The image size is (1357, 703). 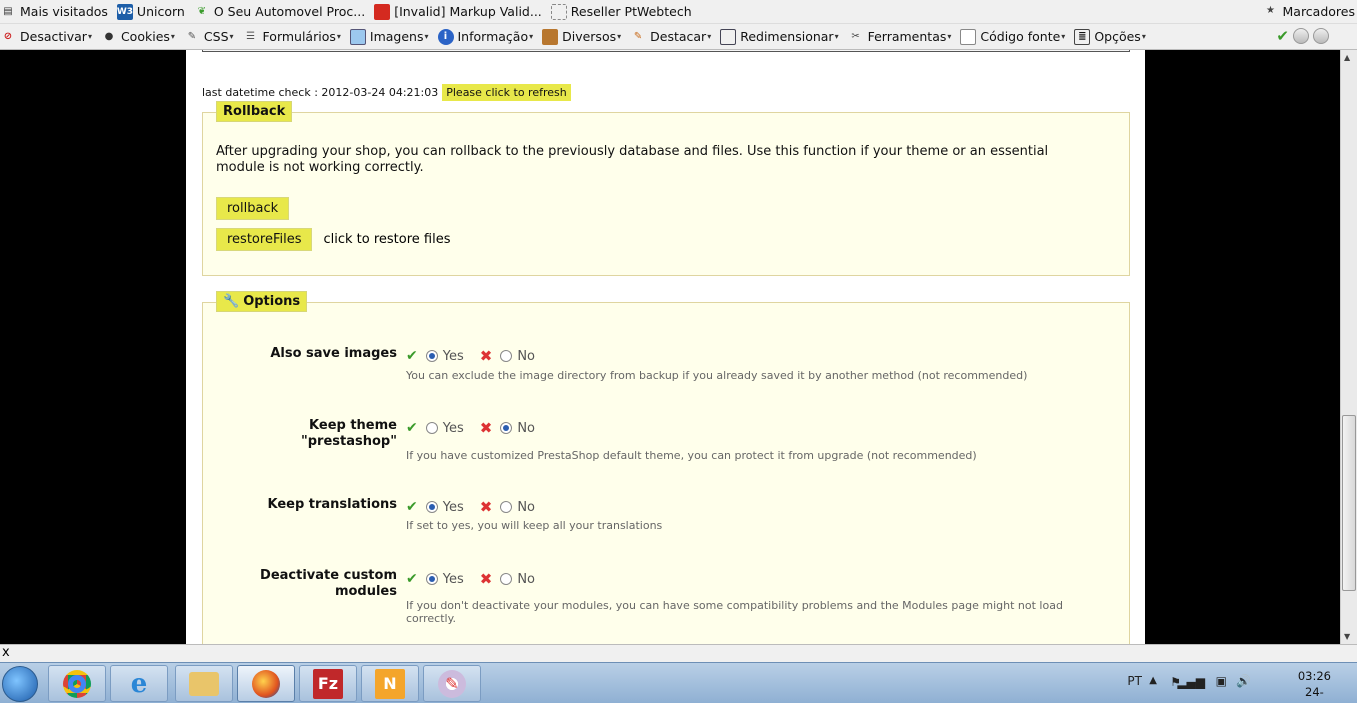 What do you see at coordinates (77, 683) in the screenshot?
I see `taskbar-chrome` at bounding box center [77, 683].